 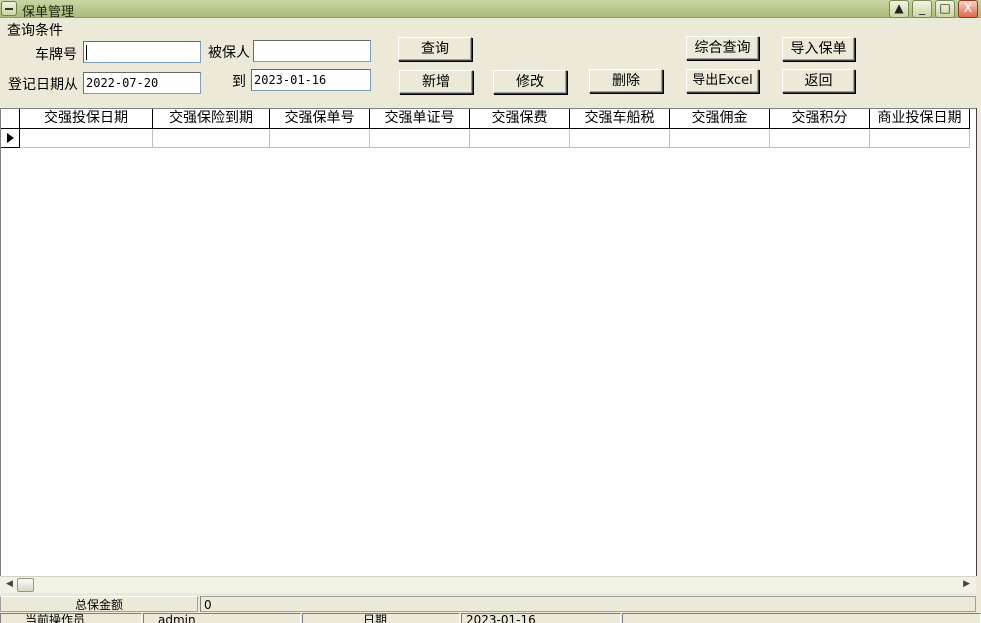 I want to click on date-from-label: 登记日期从, so click(x=43, y=85).